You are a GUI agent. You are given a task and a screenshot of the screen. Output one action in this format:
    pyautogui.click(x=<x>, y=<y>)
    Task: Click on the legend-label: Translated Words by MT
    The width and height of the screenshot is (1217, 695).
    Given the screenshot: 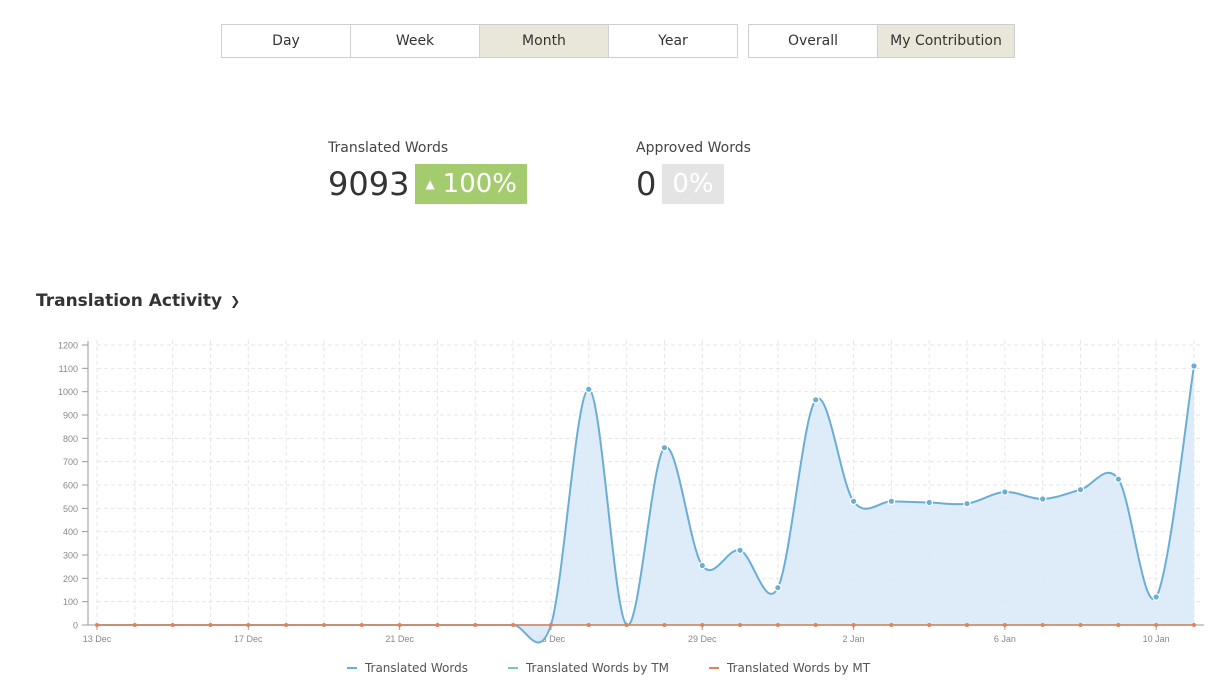 What is the action you would take?
    pyautogui.click(x=799, y=668)
    